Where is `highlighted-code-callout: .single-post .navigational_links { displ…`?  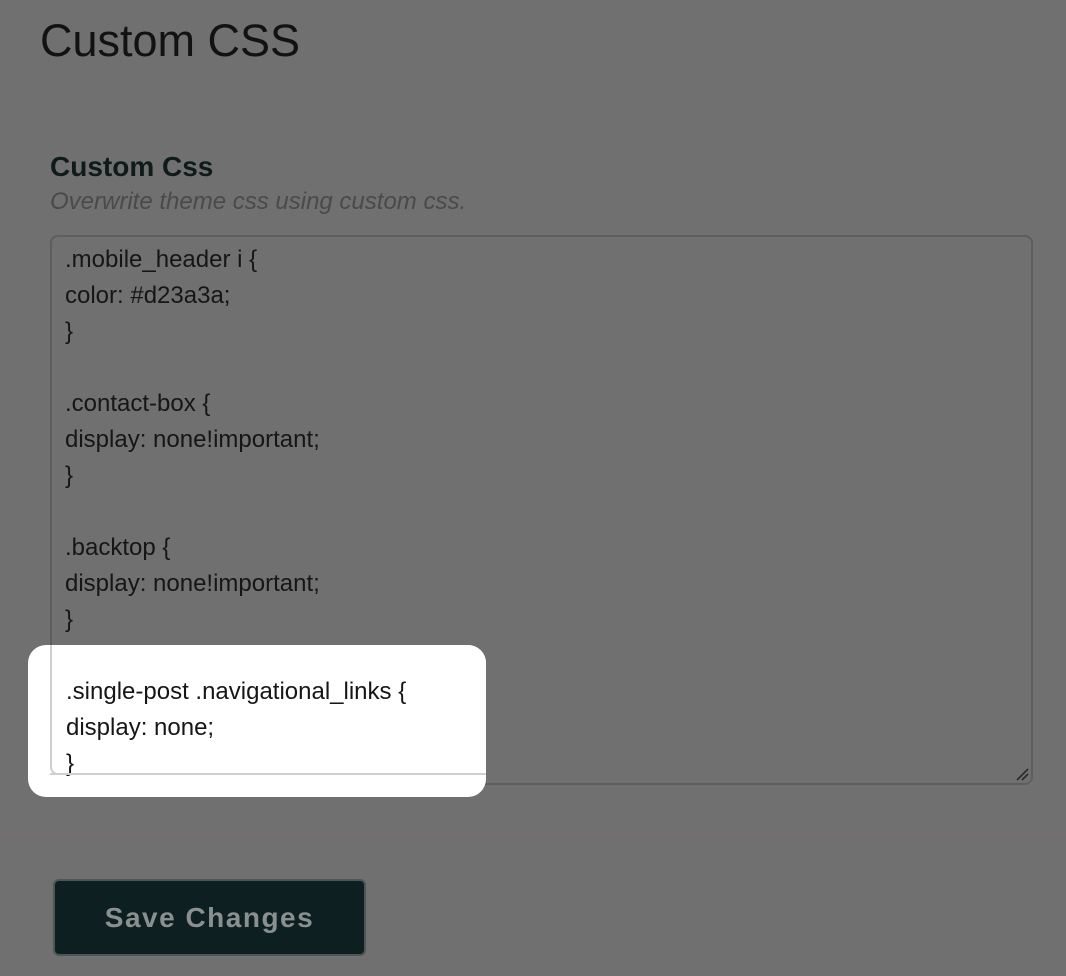 highlighted-code-callout: .single-post .navigational_links { displ… is located at coordinates (257, 721).